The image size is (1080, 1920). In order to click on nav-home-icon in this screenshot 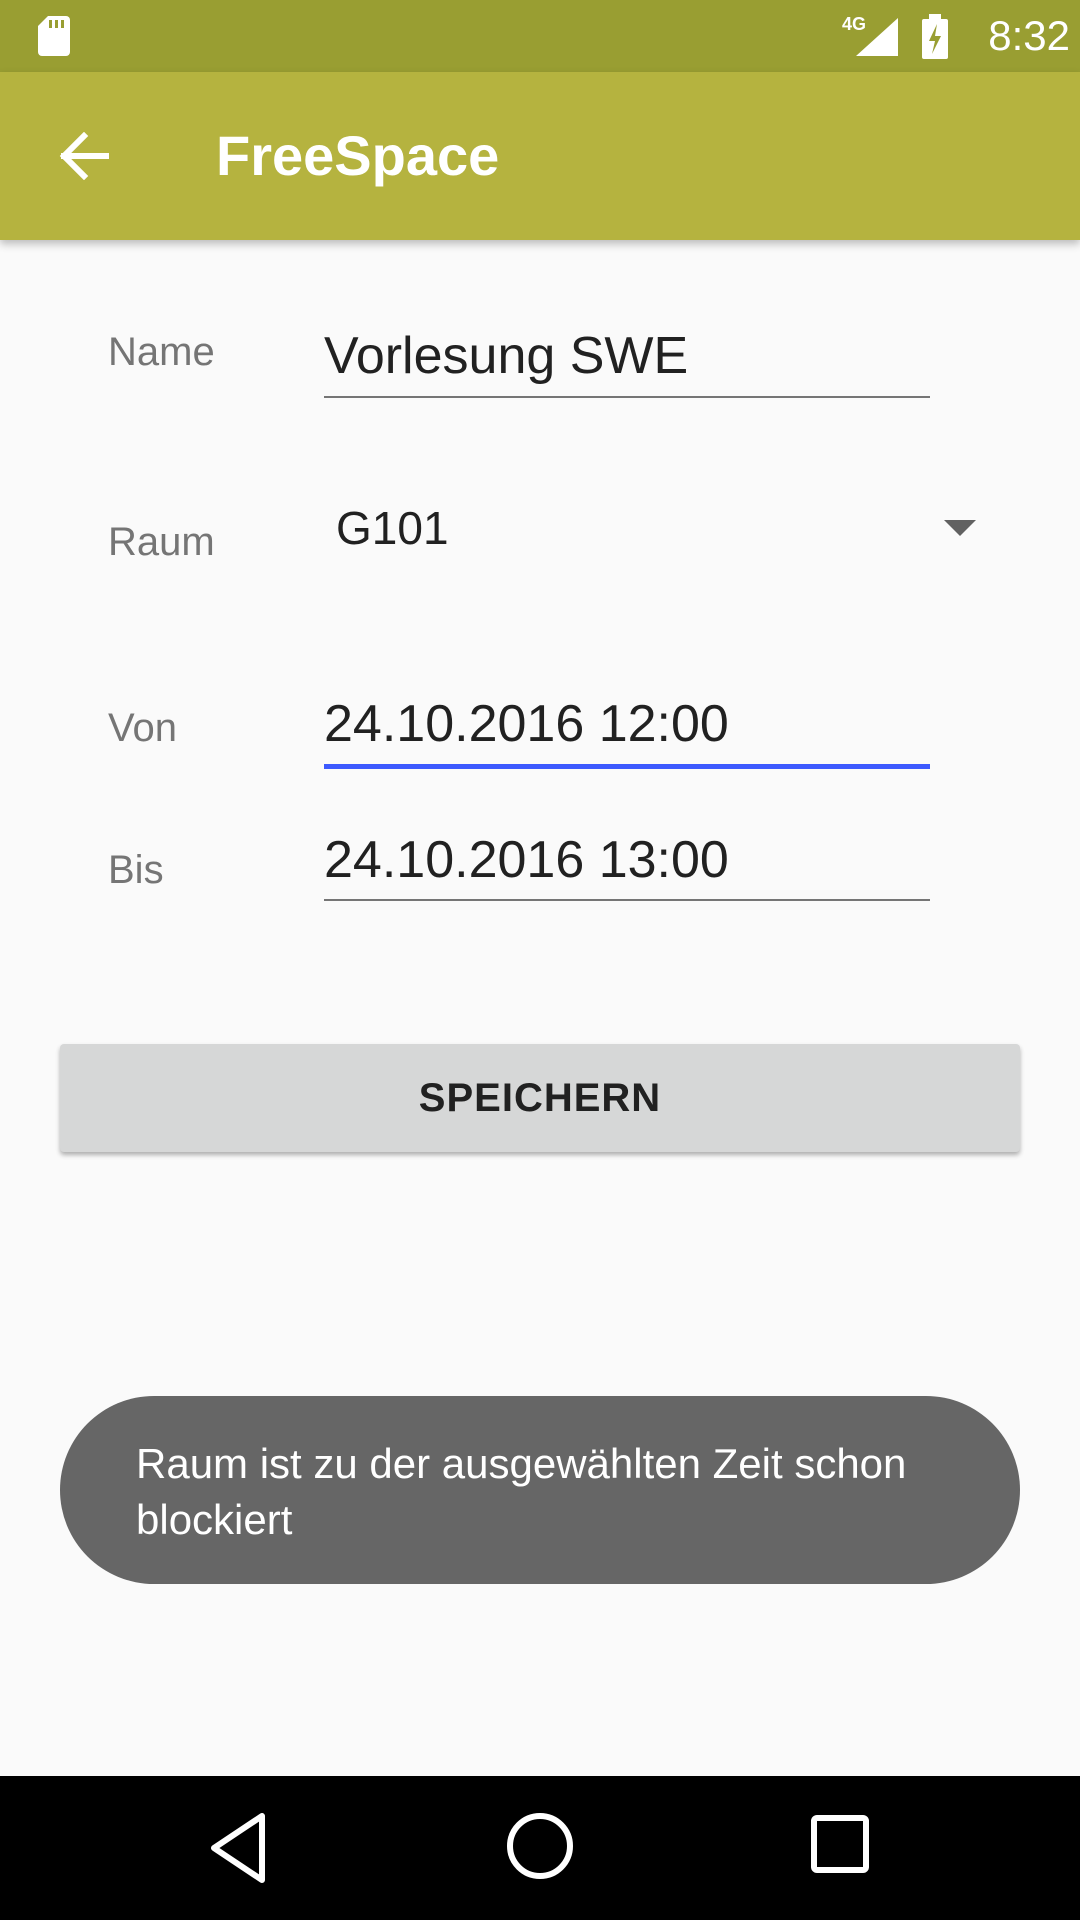, I will do `click(540, 1846)`.